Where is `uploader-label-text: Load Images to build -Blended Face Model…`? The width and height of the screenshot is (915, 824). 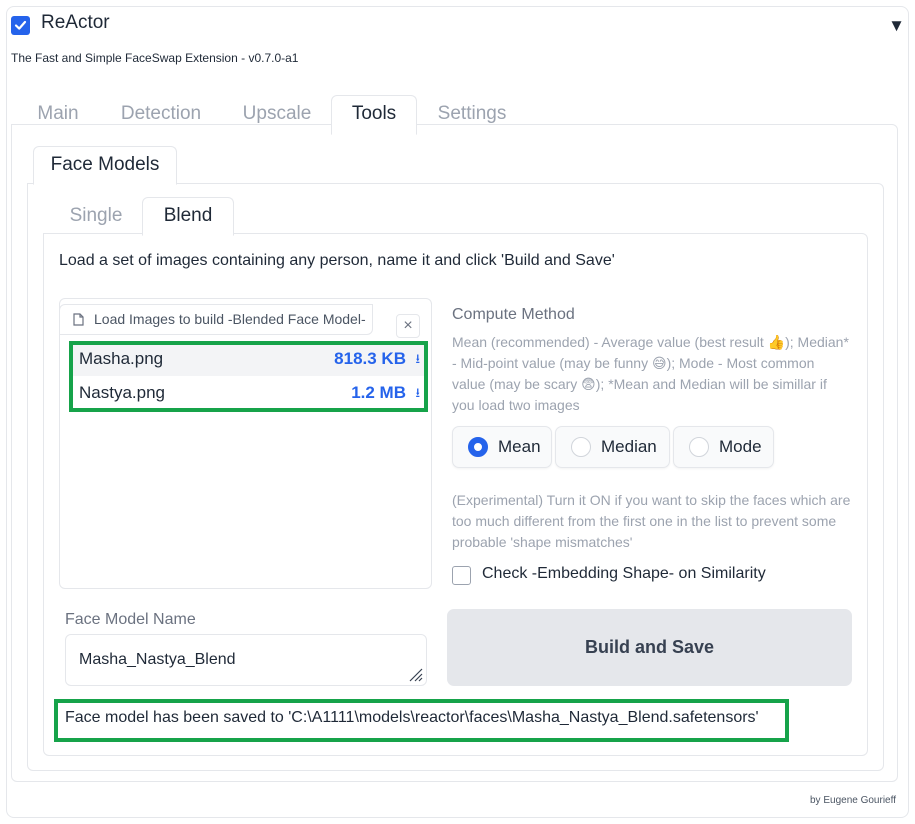 uploader-label-text: Load Images to build -Blended Face Model… is located at coordinates (230, 319).